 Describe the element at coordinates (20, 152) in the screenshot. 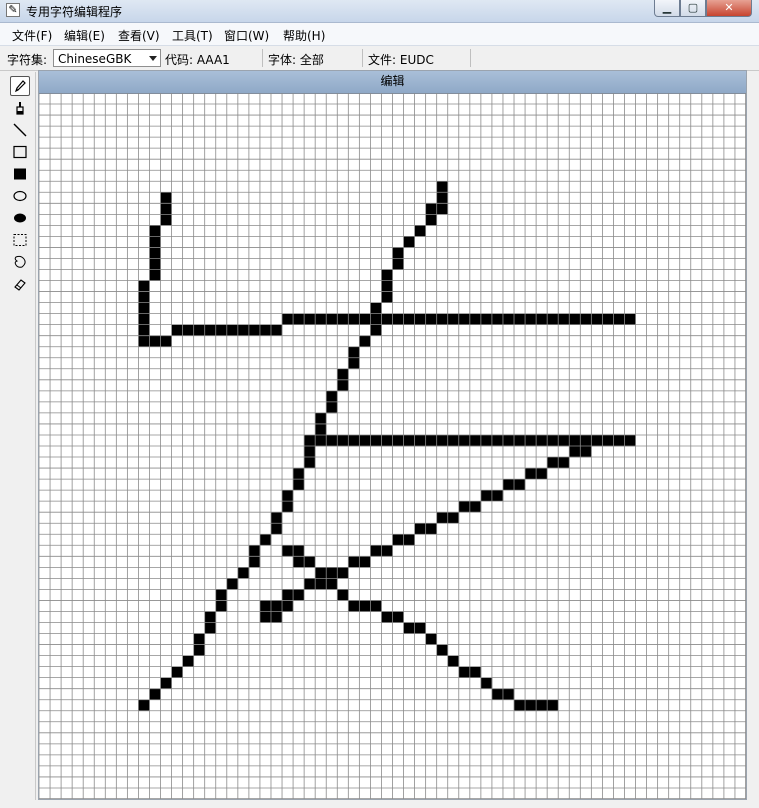

I see `hollow-rectangle-tool-button` at that location.